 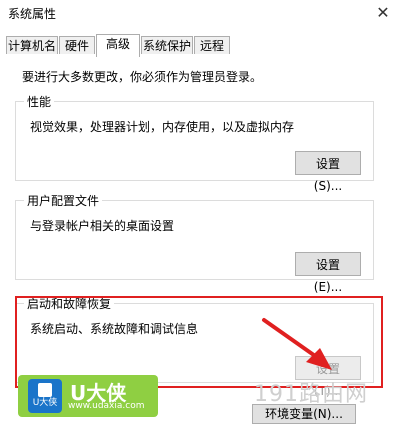 I want to click on window-title: 系统属性, so click(x=32, y=14).